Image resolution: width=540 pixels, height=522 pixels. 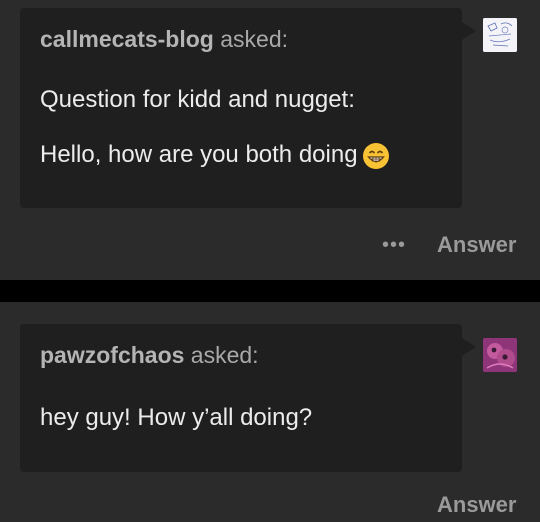 I want to click on question-text: Hello, how are you both doing, so click(x=199, y=154).